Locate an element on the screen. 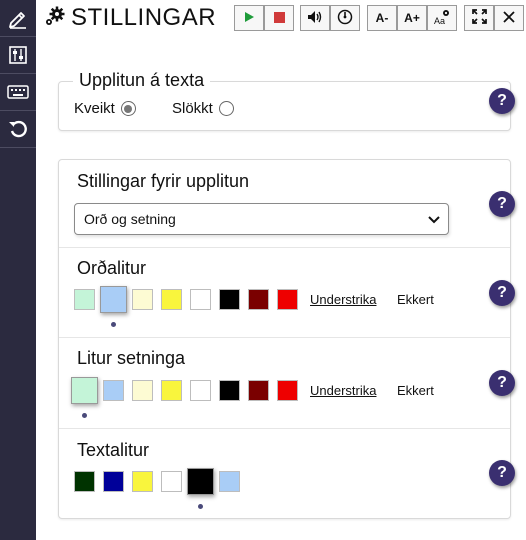 The height and width of the screenshot is (540, 526). stop-button is located at coordinates (279, 18).